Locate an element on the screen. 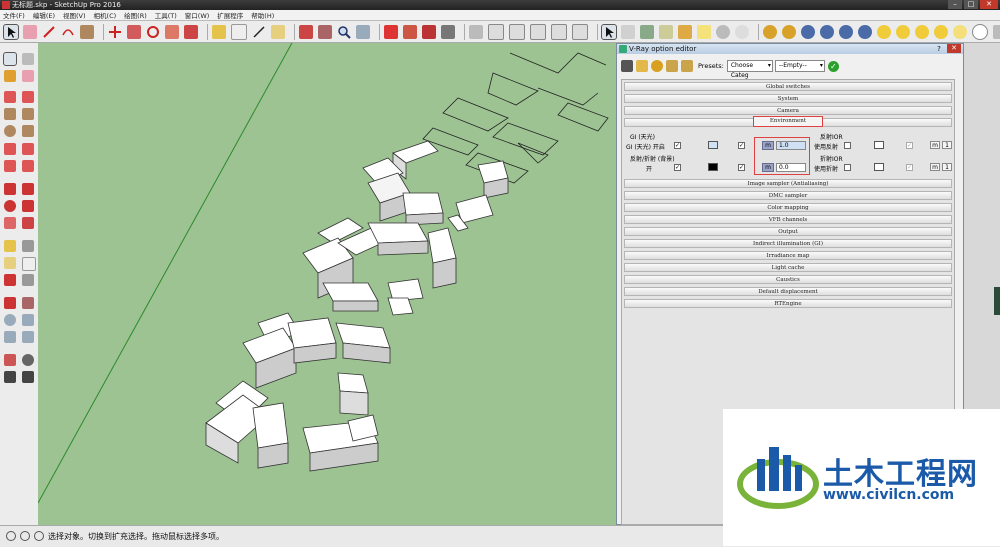 The height and width of the screenshot is (547, 1000). zoom-extents-icon is located at coordinates (363, 31).